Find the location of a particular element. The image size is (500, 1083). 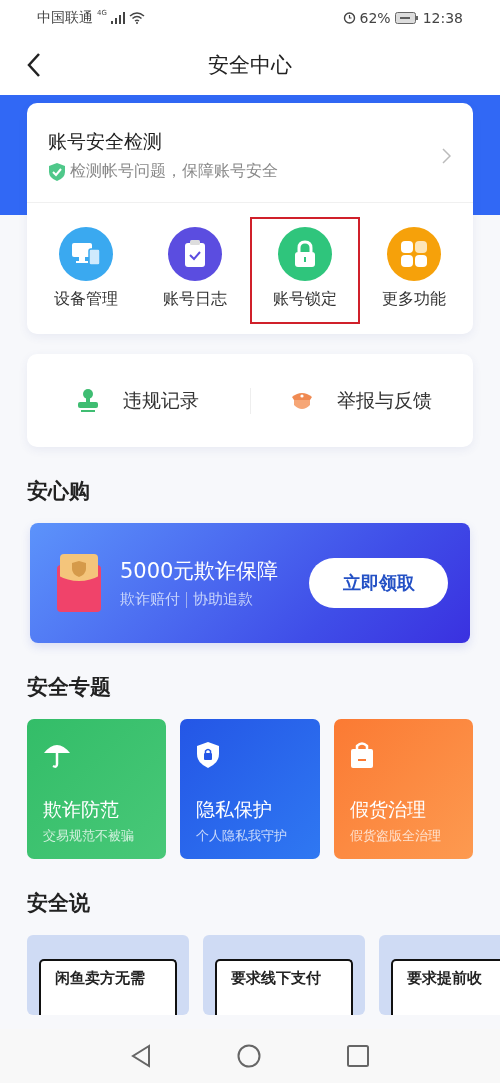

check-title: 账号安全检测 is located at coordinates (105, 141).